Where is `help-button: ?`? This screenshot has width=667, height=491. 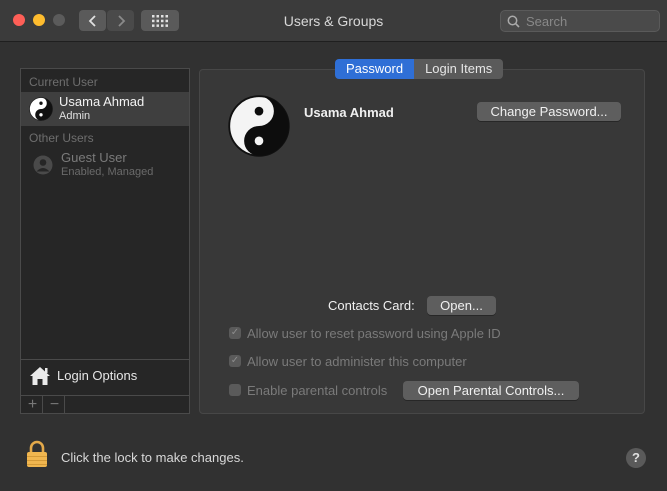
help-button: ? is located at coordinates (636, 458).